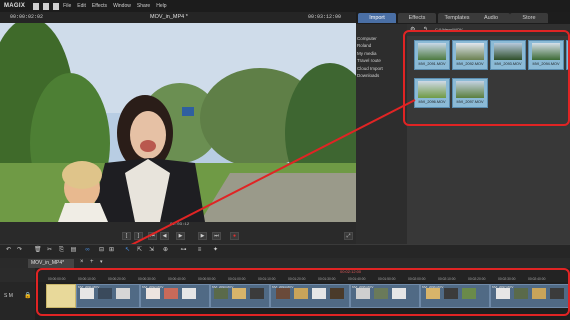 The width and height of the screenshot is (570, 320). Describe the element at coordinates (101, 262) in the screenshot. I see `chevron-down-icon: ▾` at that location.